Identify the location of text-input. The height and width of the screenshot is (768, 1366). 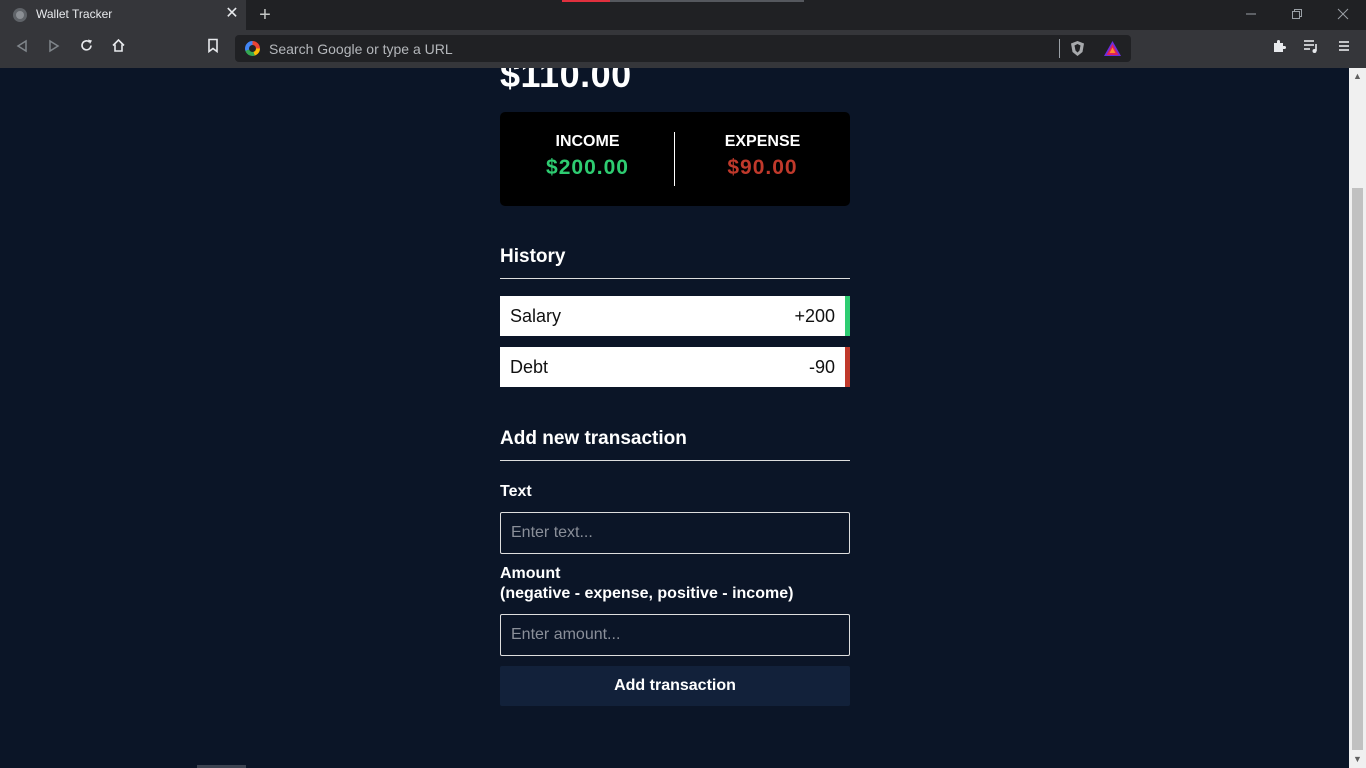
(675, 533).